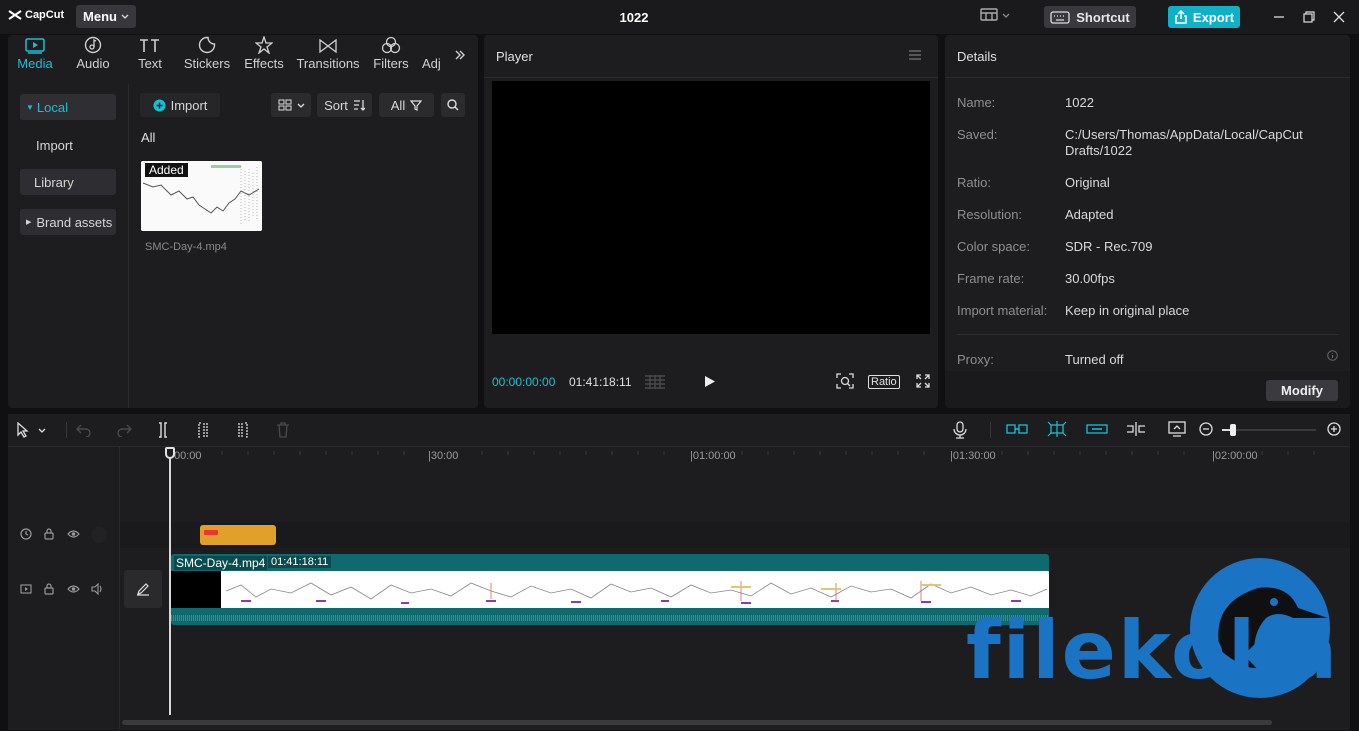 The image size is (1359, 731). Describe the element at coordinates (344, 105) in the screenshot. I see `sort-button: Sort` at that location.